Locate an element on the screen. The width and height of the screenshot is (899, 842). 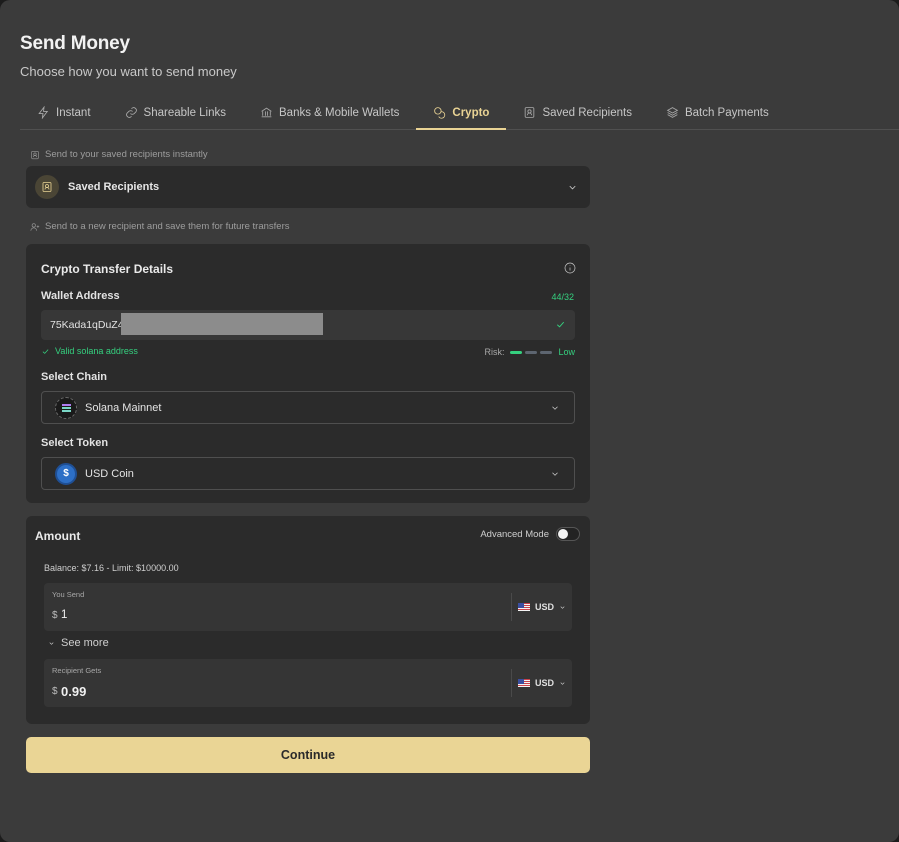
tab-label: Shareable Links is located at coordinates (185, 112).